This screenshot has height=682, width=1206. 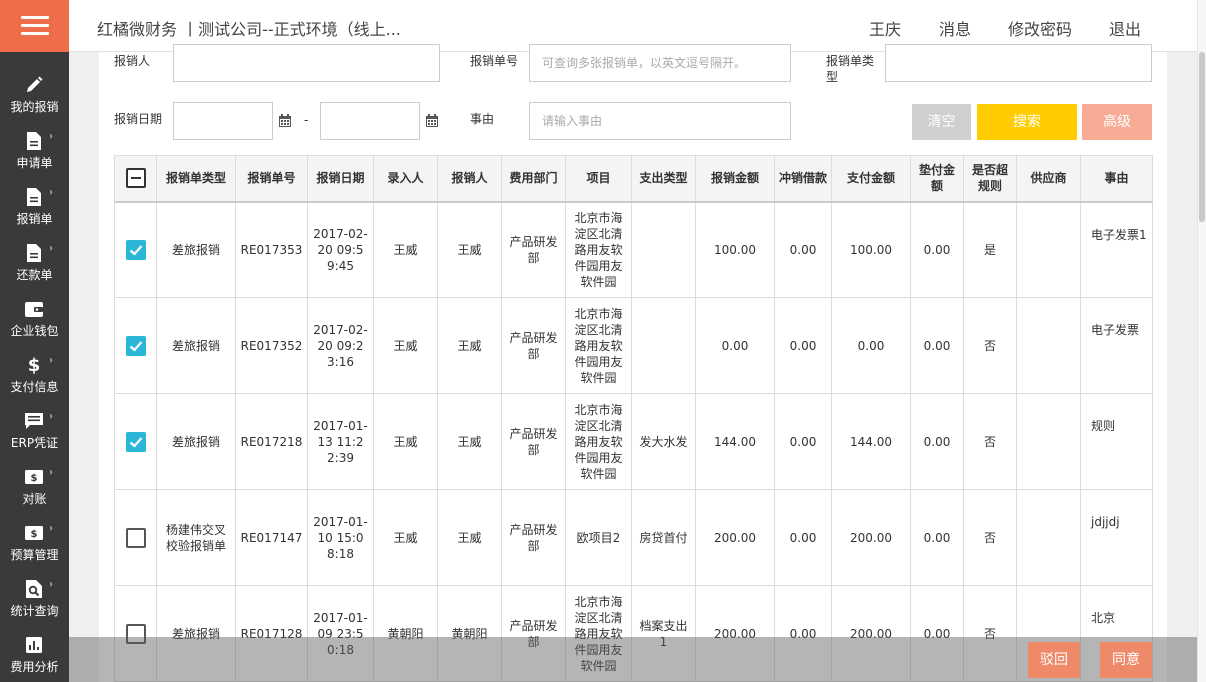 I want to click on sidebar-item-label: 预算管理, so click(x=34, y=555).